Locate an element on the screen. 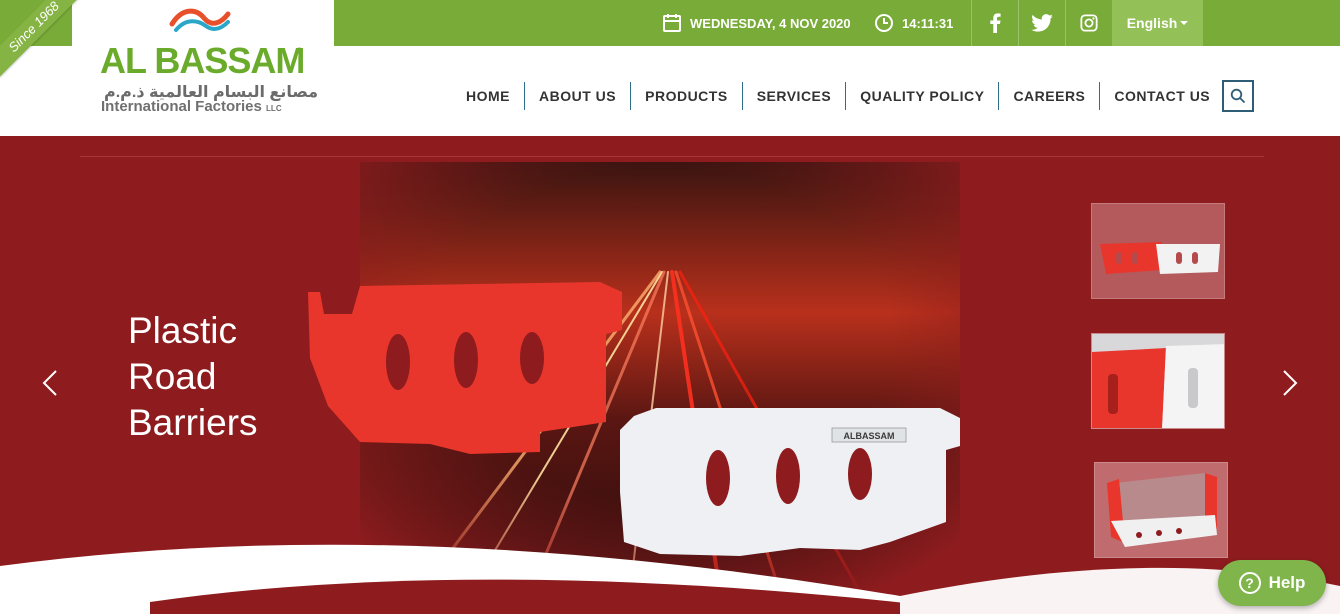  help-icon: ? is located at coordinates (1249, 583).